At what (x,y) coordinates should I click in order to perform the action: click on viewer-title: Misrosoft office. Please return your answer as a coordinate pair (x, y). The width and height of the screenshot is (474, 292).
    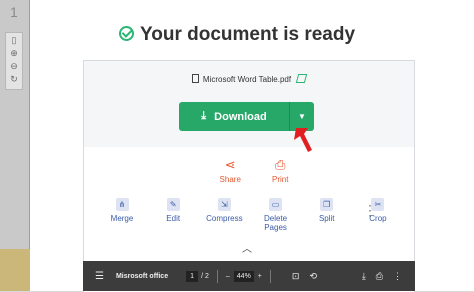
    Looking at the image, I should click on (142, 276).